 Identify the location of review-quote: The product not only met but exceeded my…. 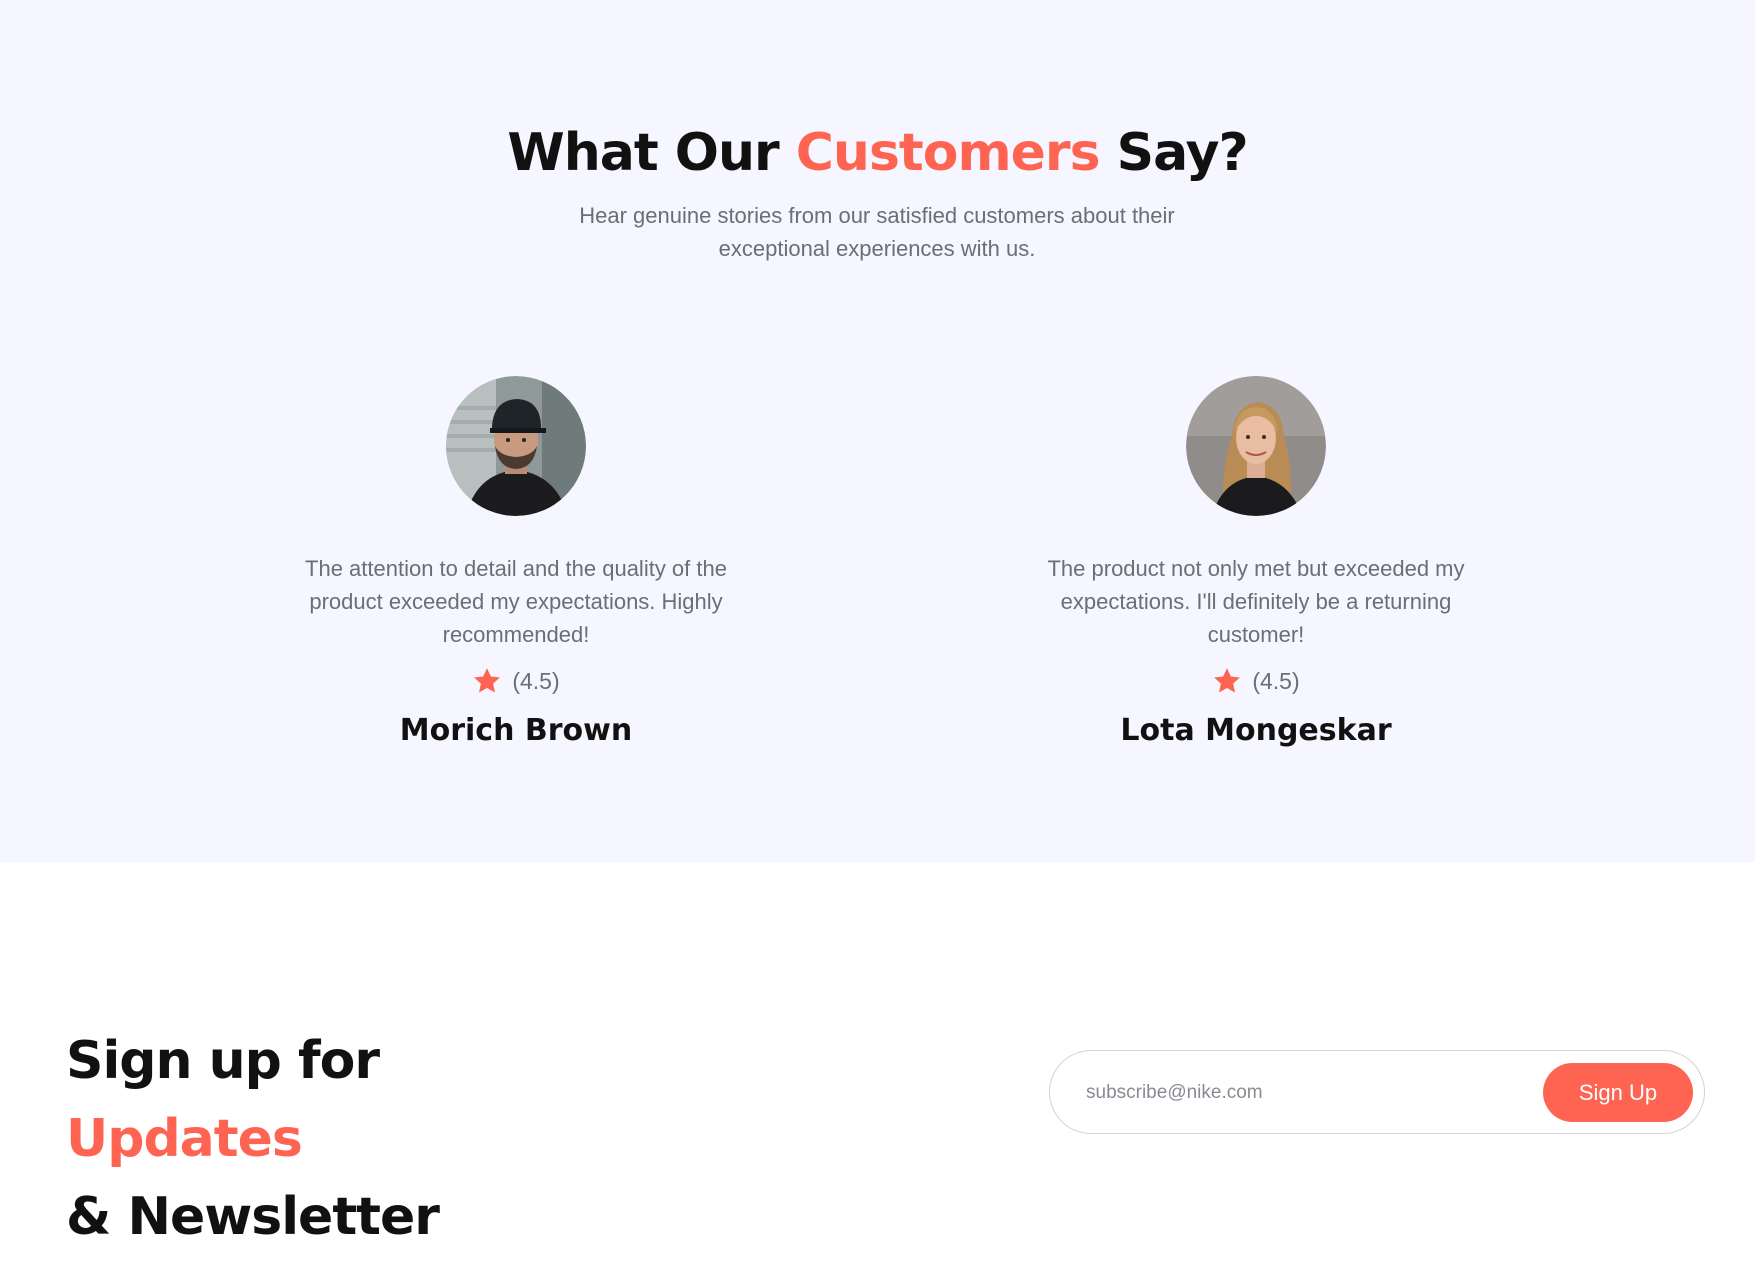
(1256, 601).